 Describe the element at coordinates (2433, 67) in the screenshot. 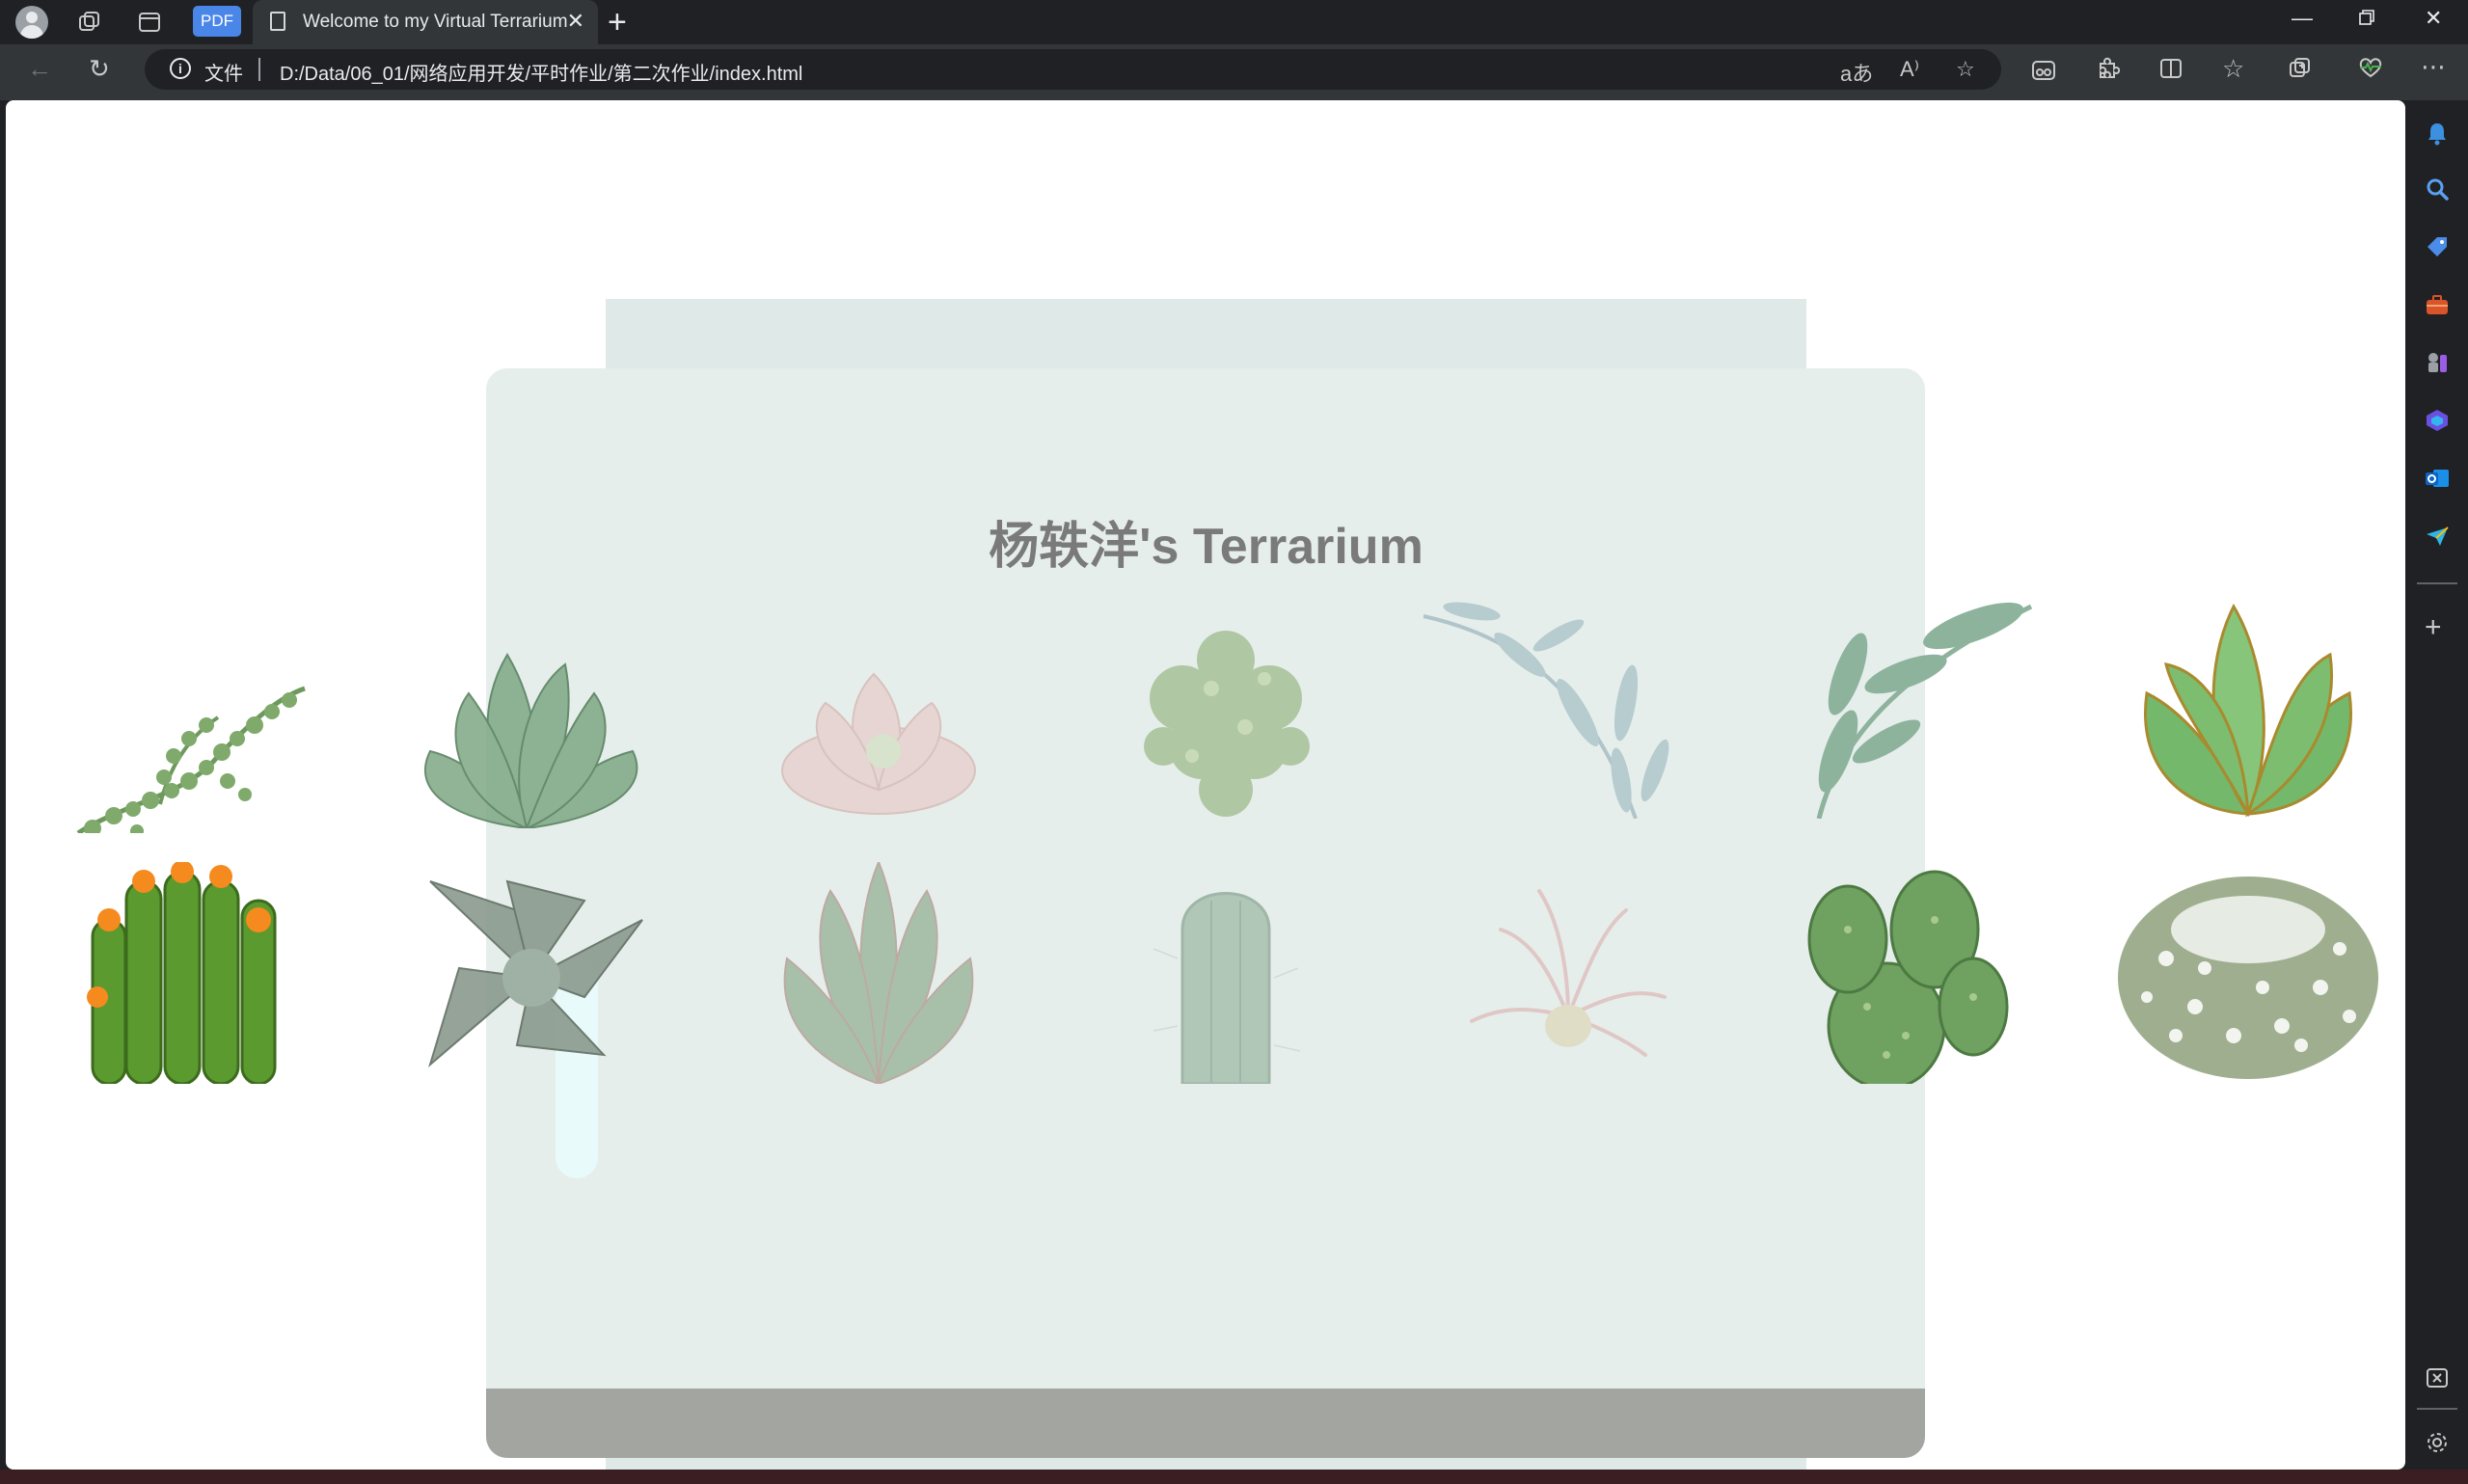

I see `more-menu-icon: ⋯` at that location.